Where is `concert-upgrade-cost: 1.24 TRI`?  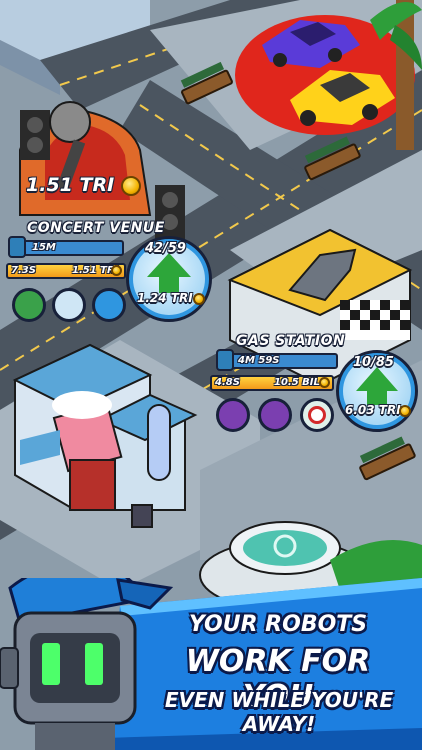
concert-upgrade-cost: 1.24 TRI is located at coordinates (165, 298).